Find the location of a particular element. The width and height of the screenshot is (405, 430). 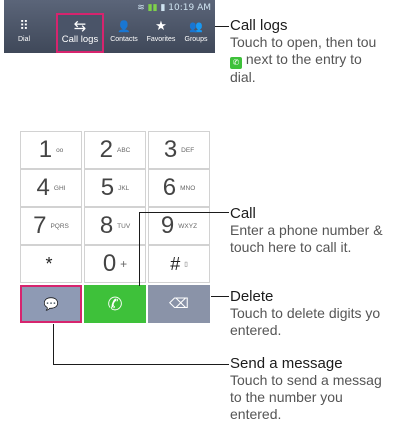

callout-line-call is located at coordinates (184, 212).